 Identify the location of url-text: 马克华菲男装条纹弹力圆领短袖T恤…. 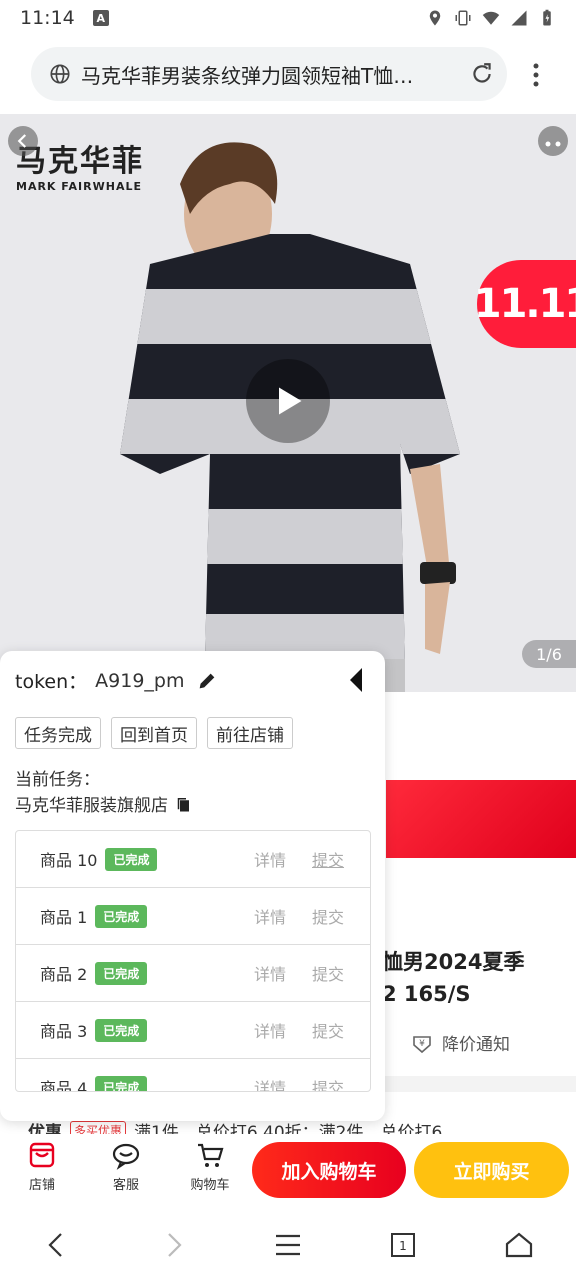
(270, 74).